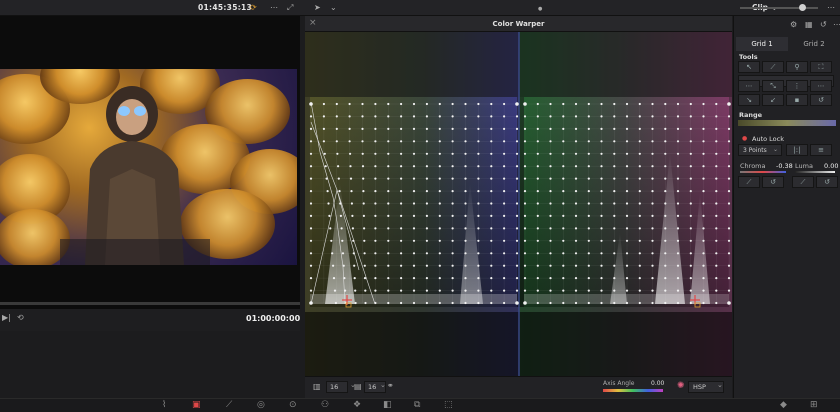  Describe the element at coordinates (827, 182) in the screenshot. I see `reset-icon: ↺` at that location.